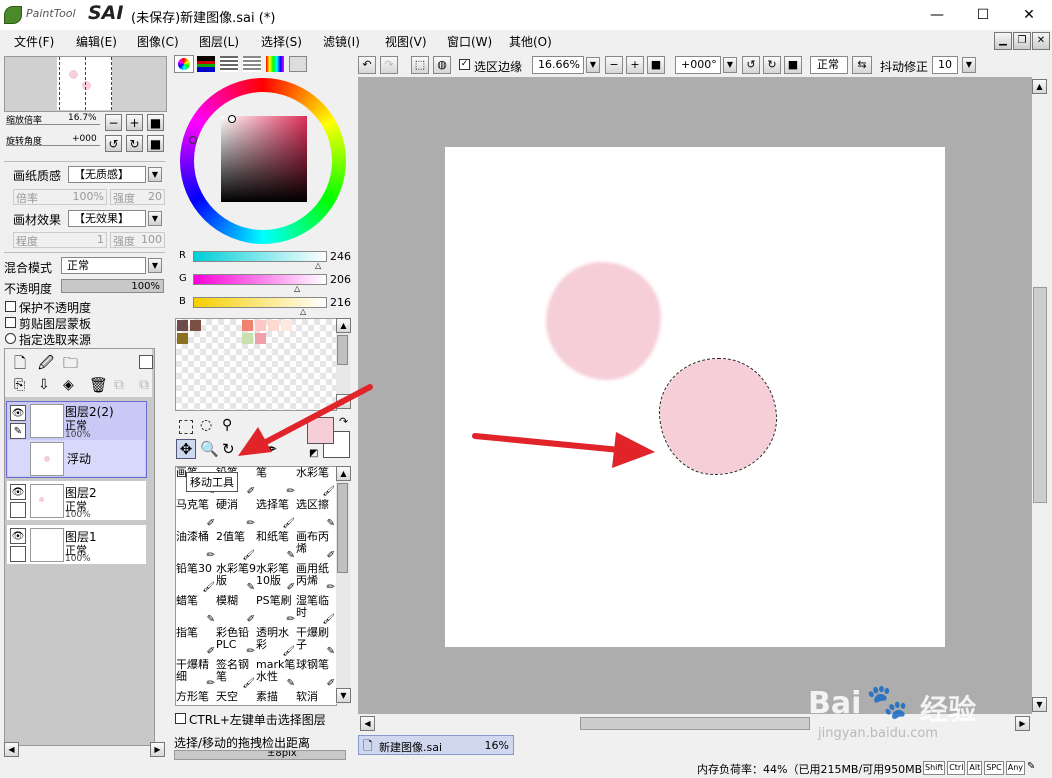 This screenshot has width=1052, height=778. Describe the element at coordinates (276, 675) in the screenshot. I see `brush-tool-item: mark笔水性 ✎` at that location.